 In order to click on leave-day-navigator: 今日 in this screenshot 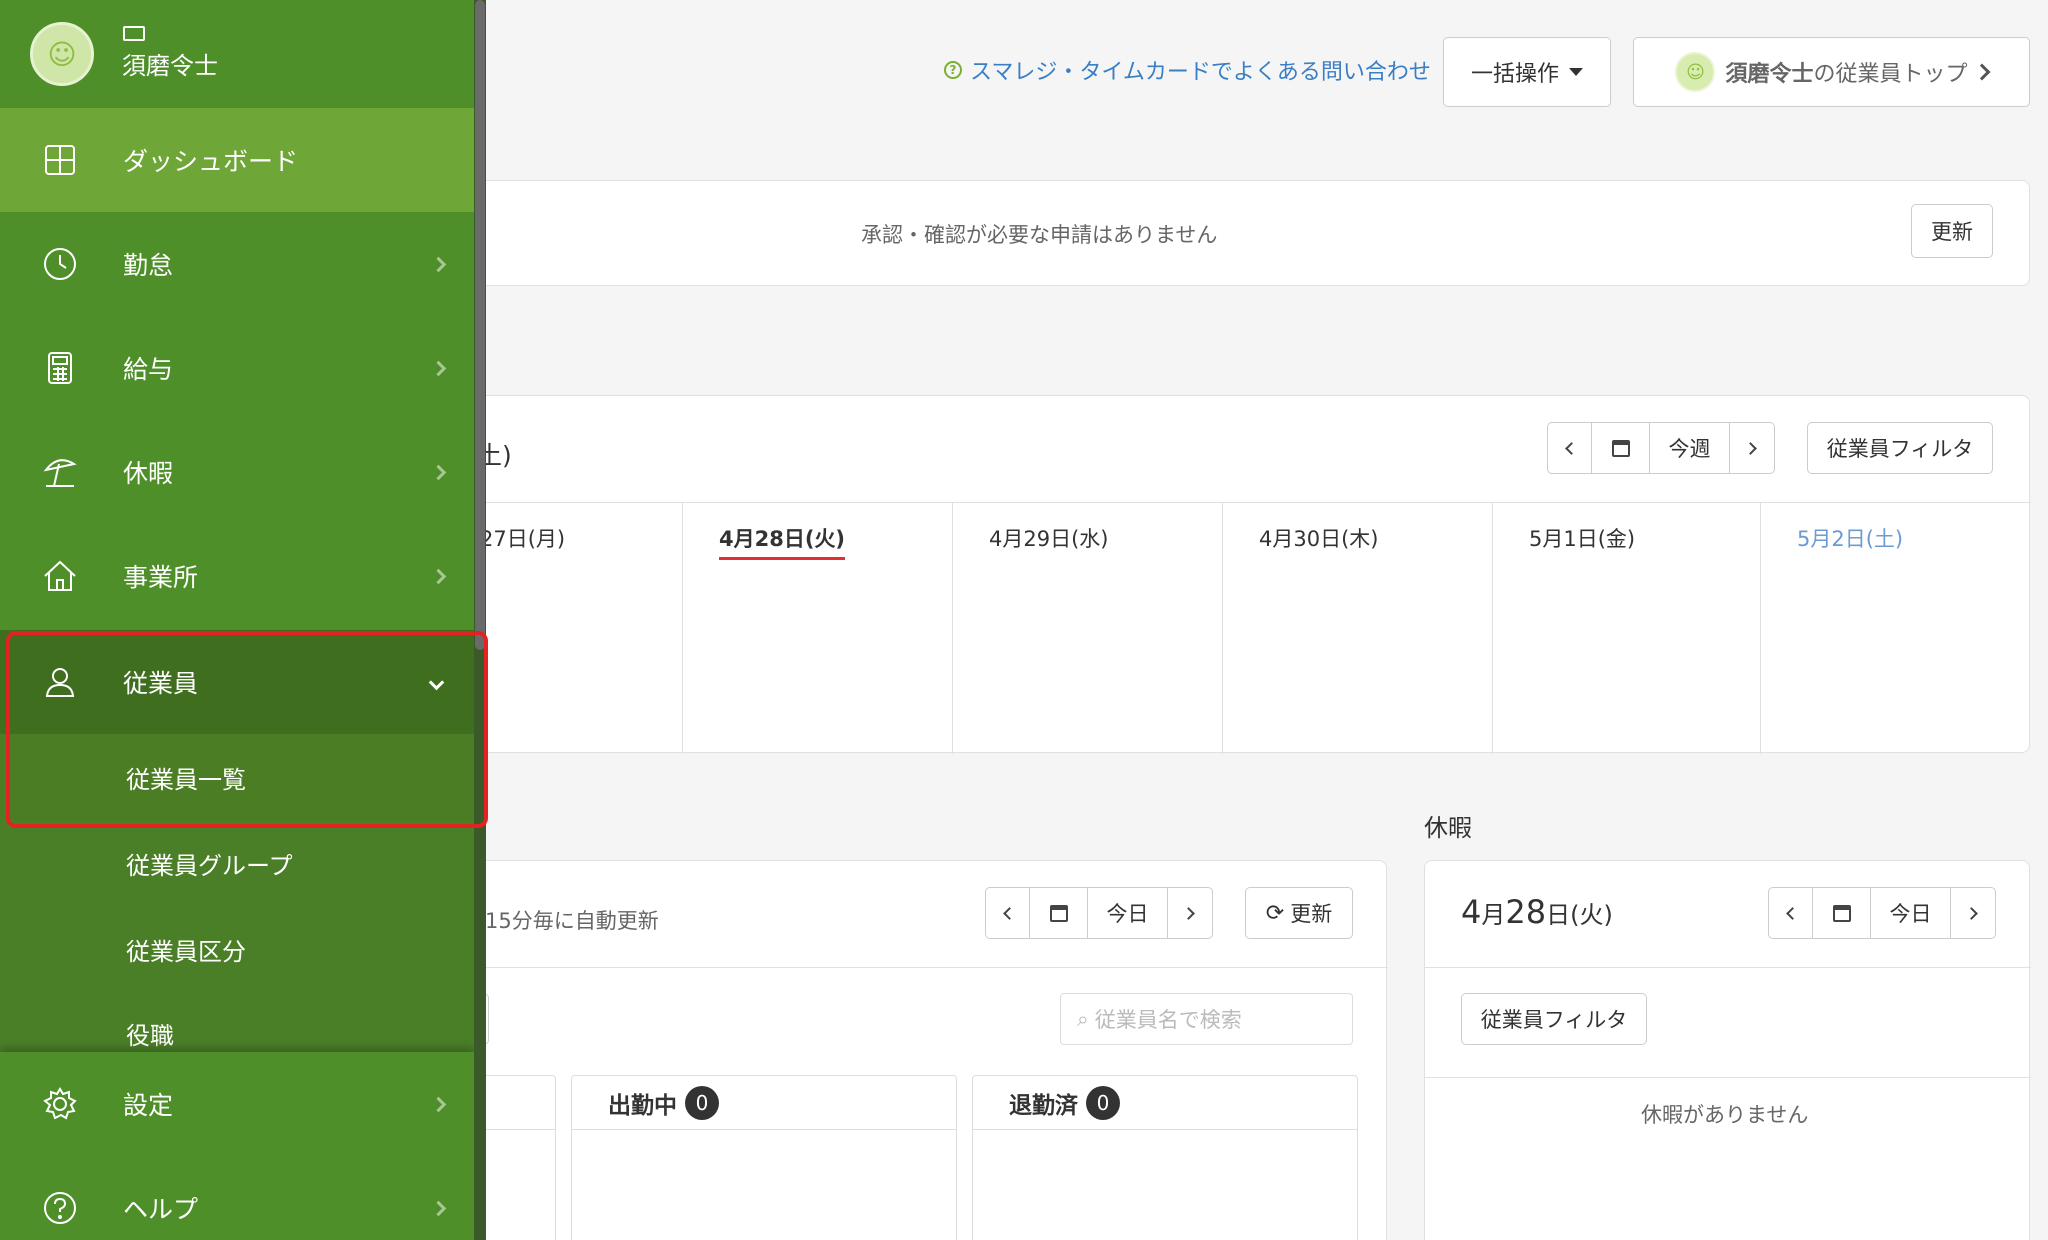, I will do `click(1882, 913)`.